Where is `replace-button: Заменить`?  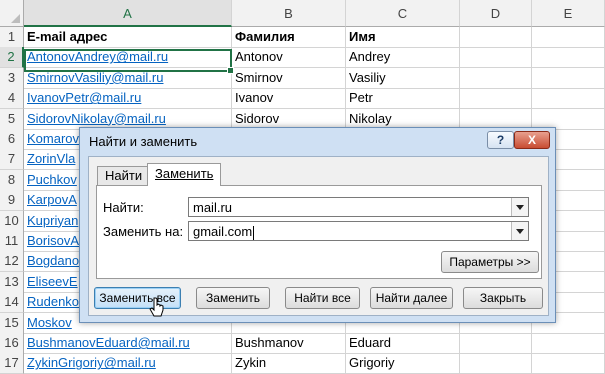
replace-button: Заменить is located at coordinates (233, 298).